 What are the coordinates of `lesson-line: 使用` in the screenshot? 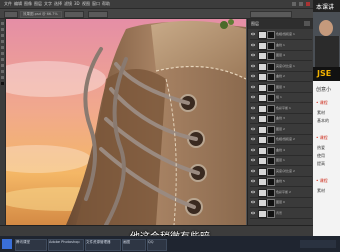 It's located at (321, 155).